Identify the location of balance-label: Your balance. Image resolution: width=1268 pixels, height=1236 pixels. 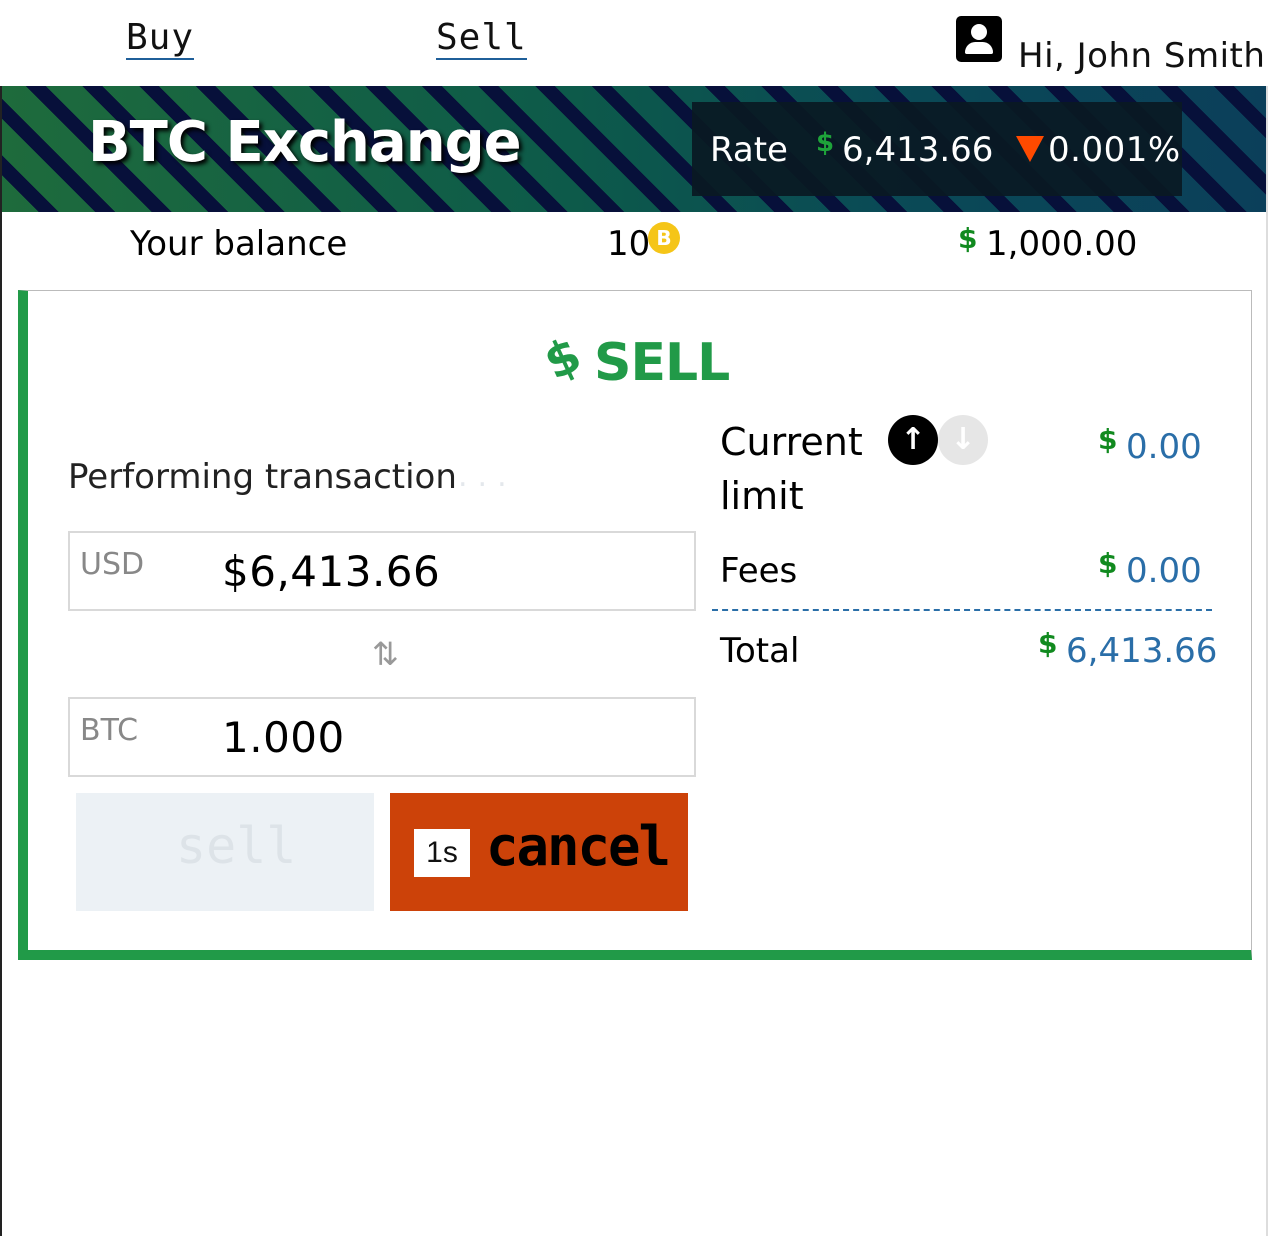
(239, 244).